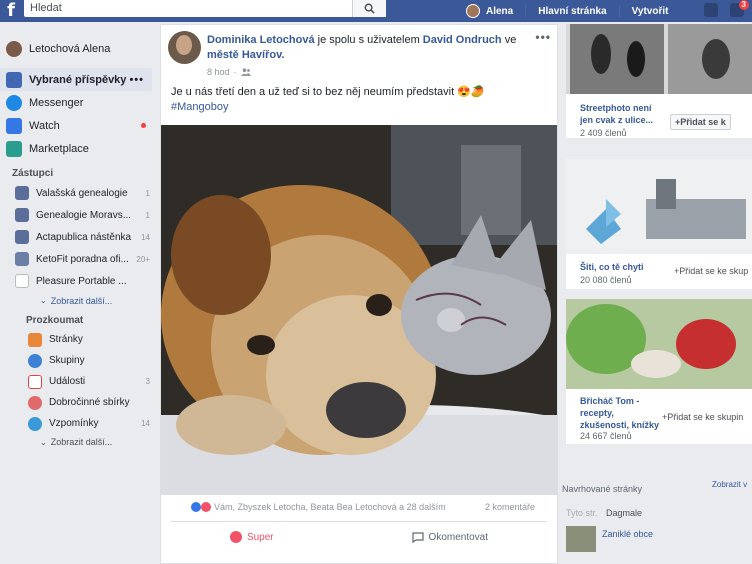  I want to click on memories-clock-icon, so click(35, 423).